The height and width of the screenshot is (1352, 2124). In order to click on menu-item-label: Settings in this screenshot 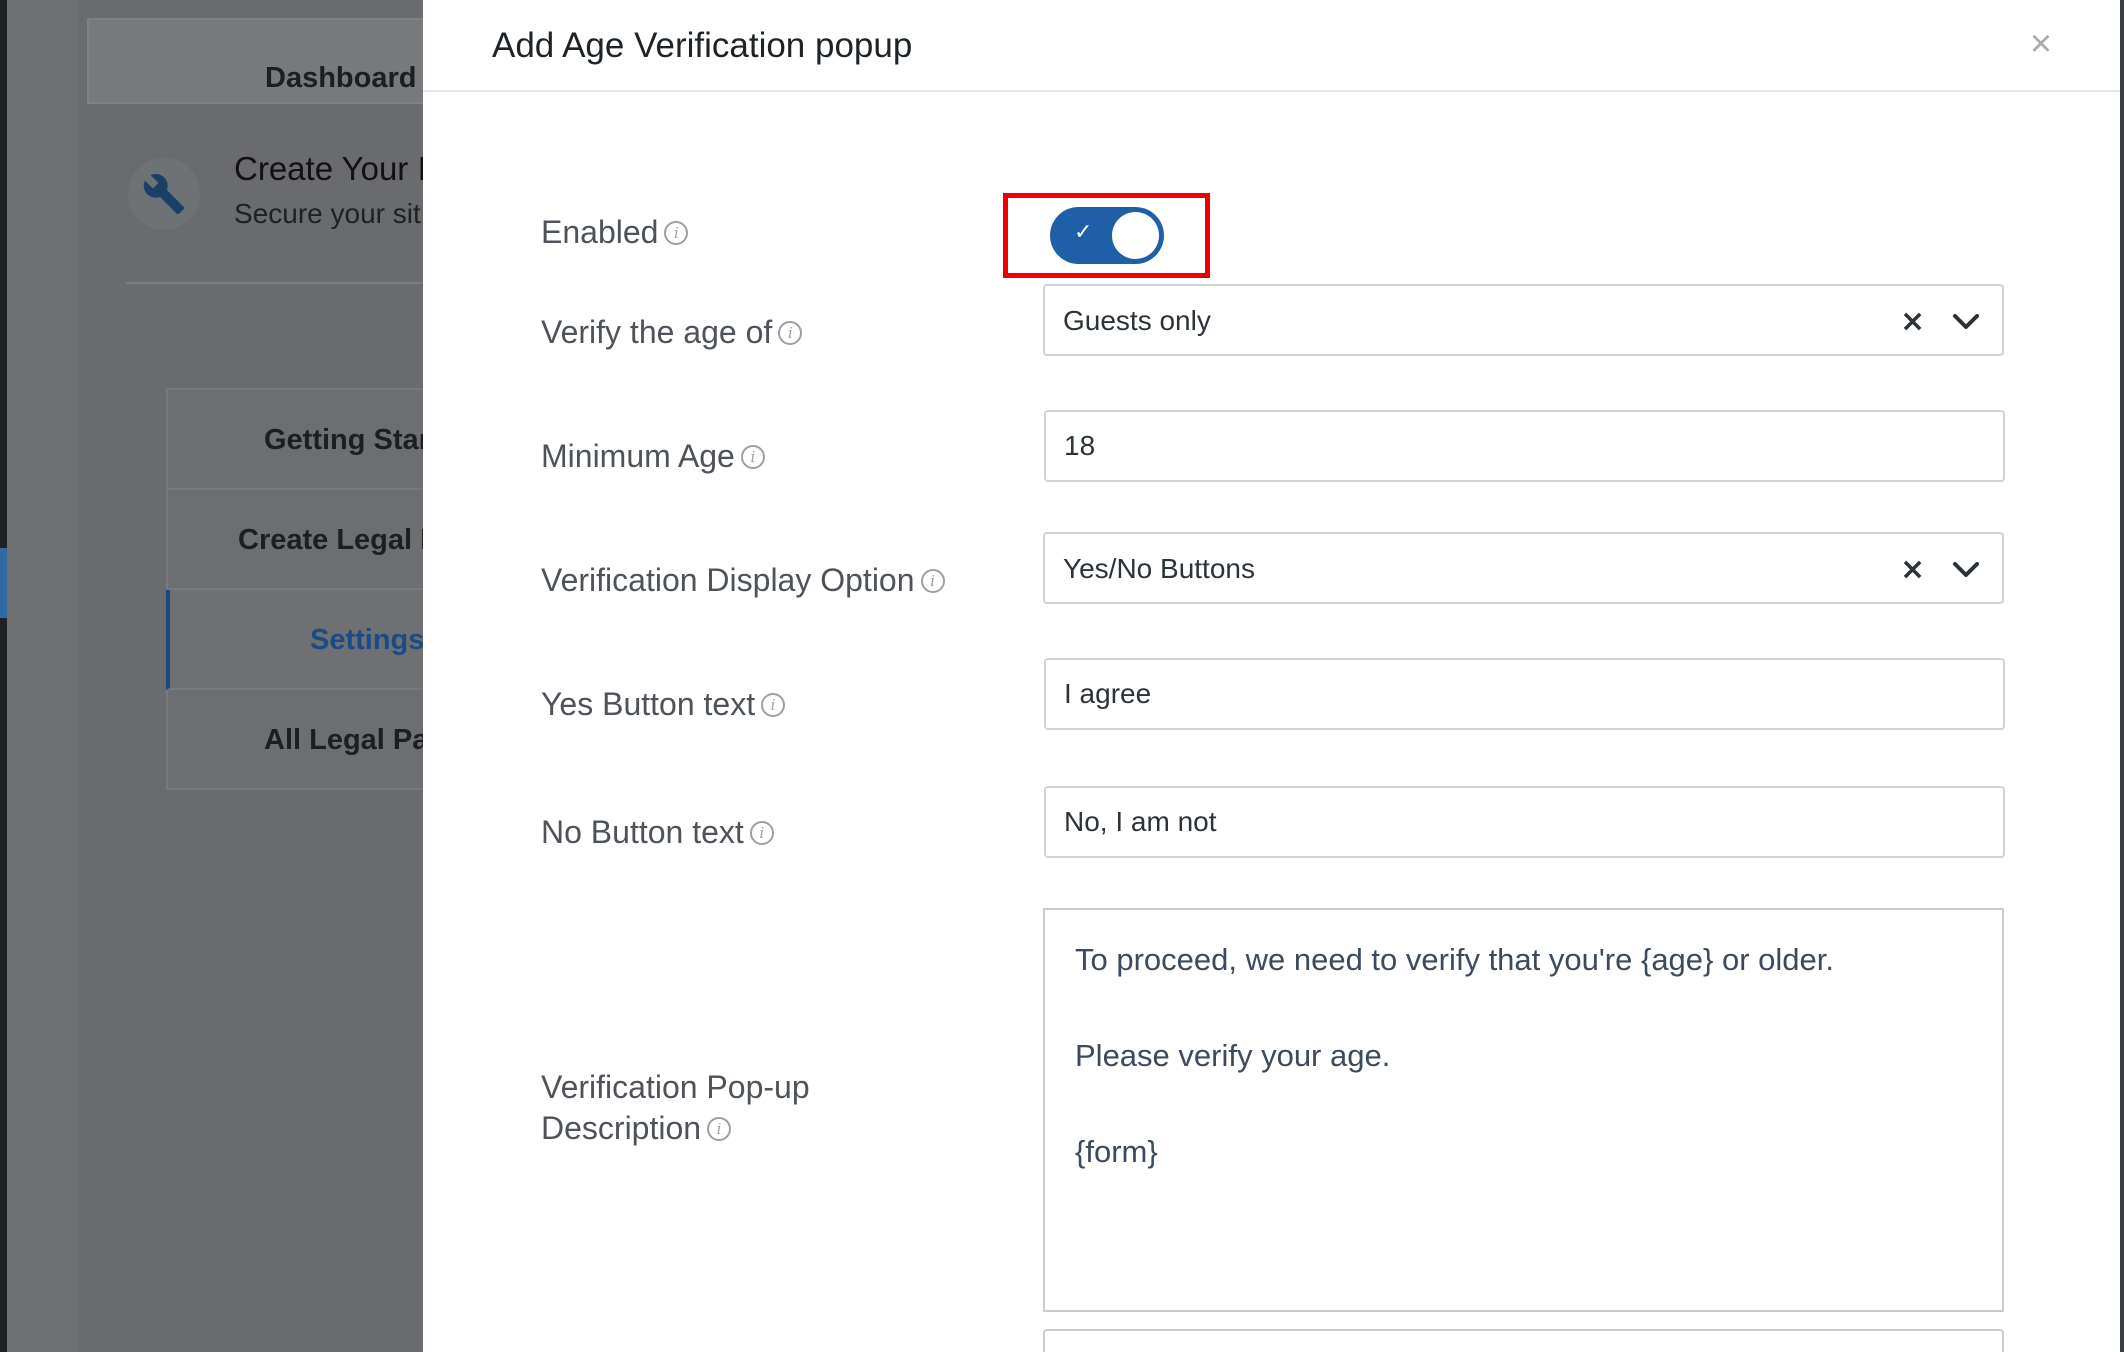, I will do `click(366, 640)`.